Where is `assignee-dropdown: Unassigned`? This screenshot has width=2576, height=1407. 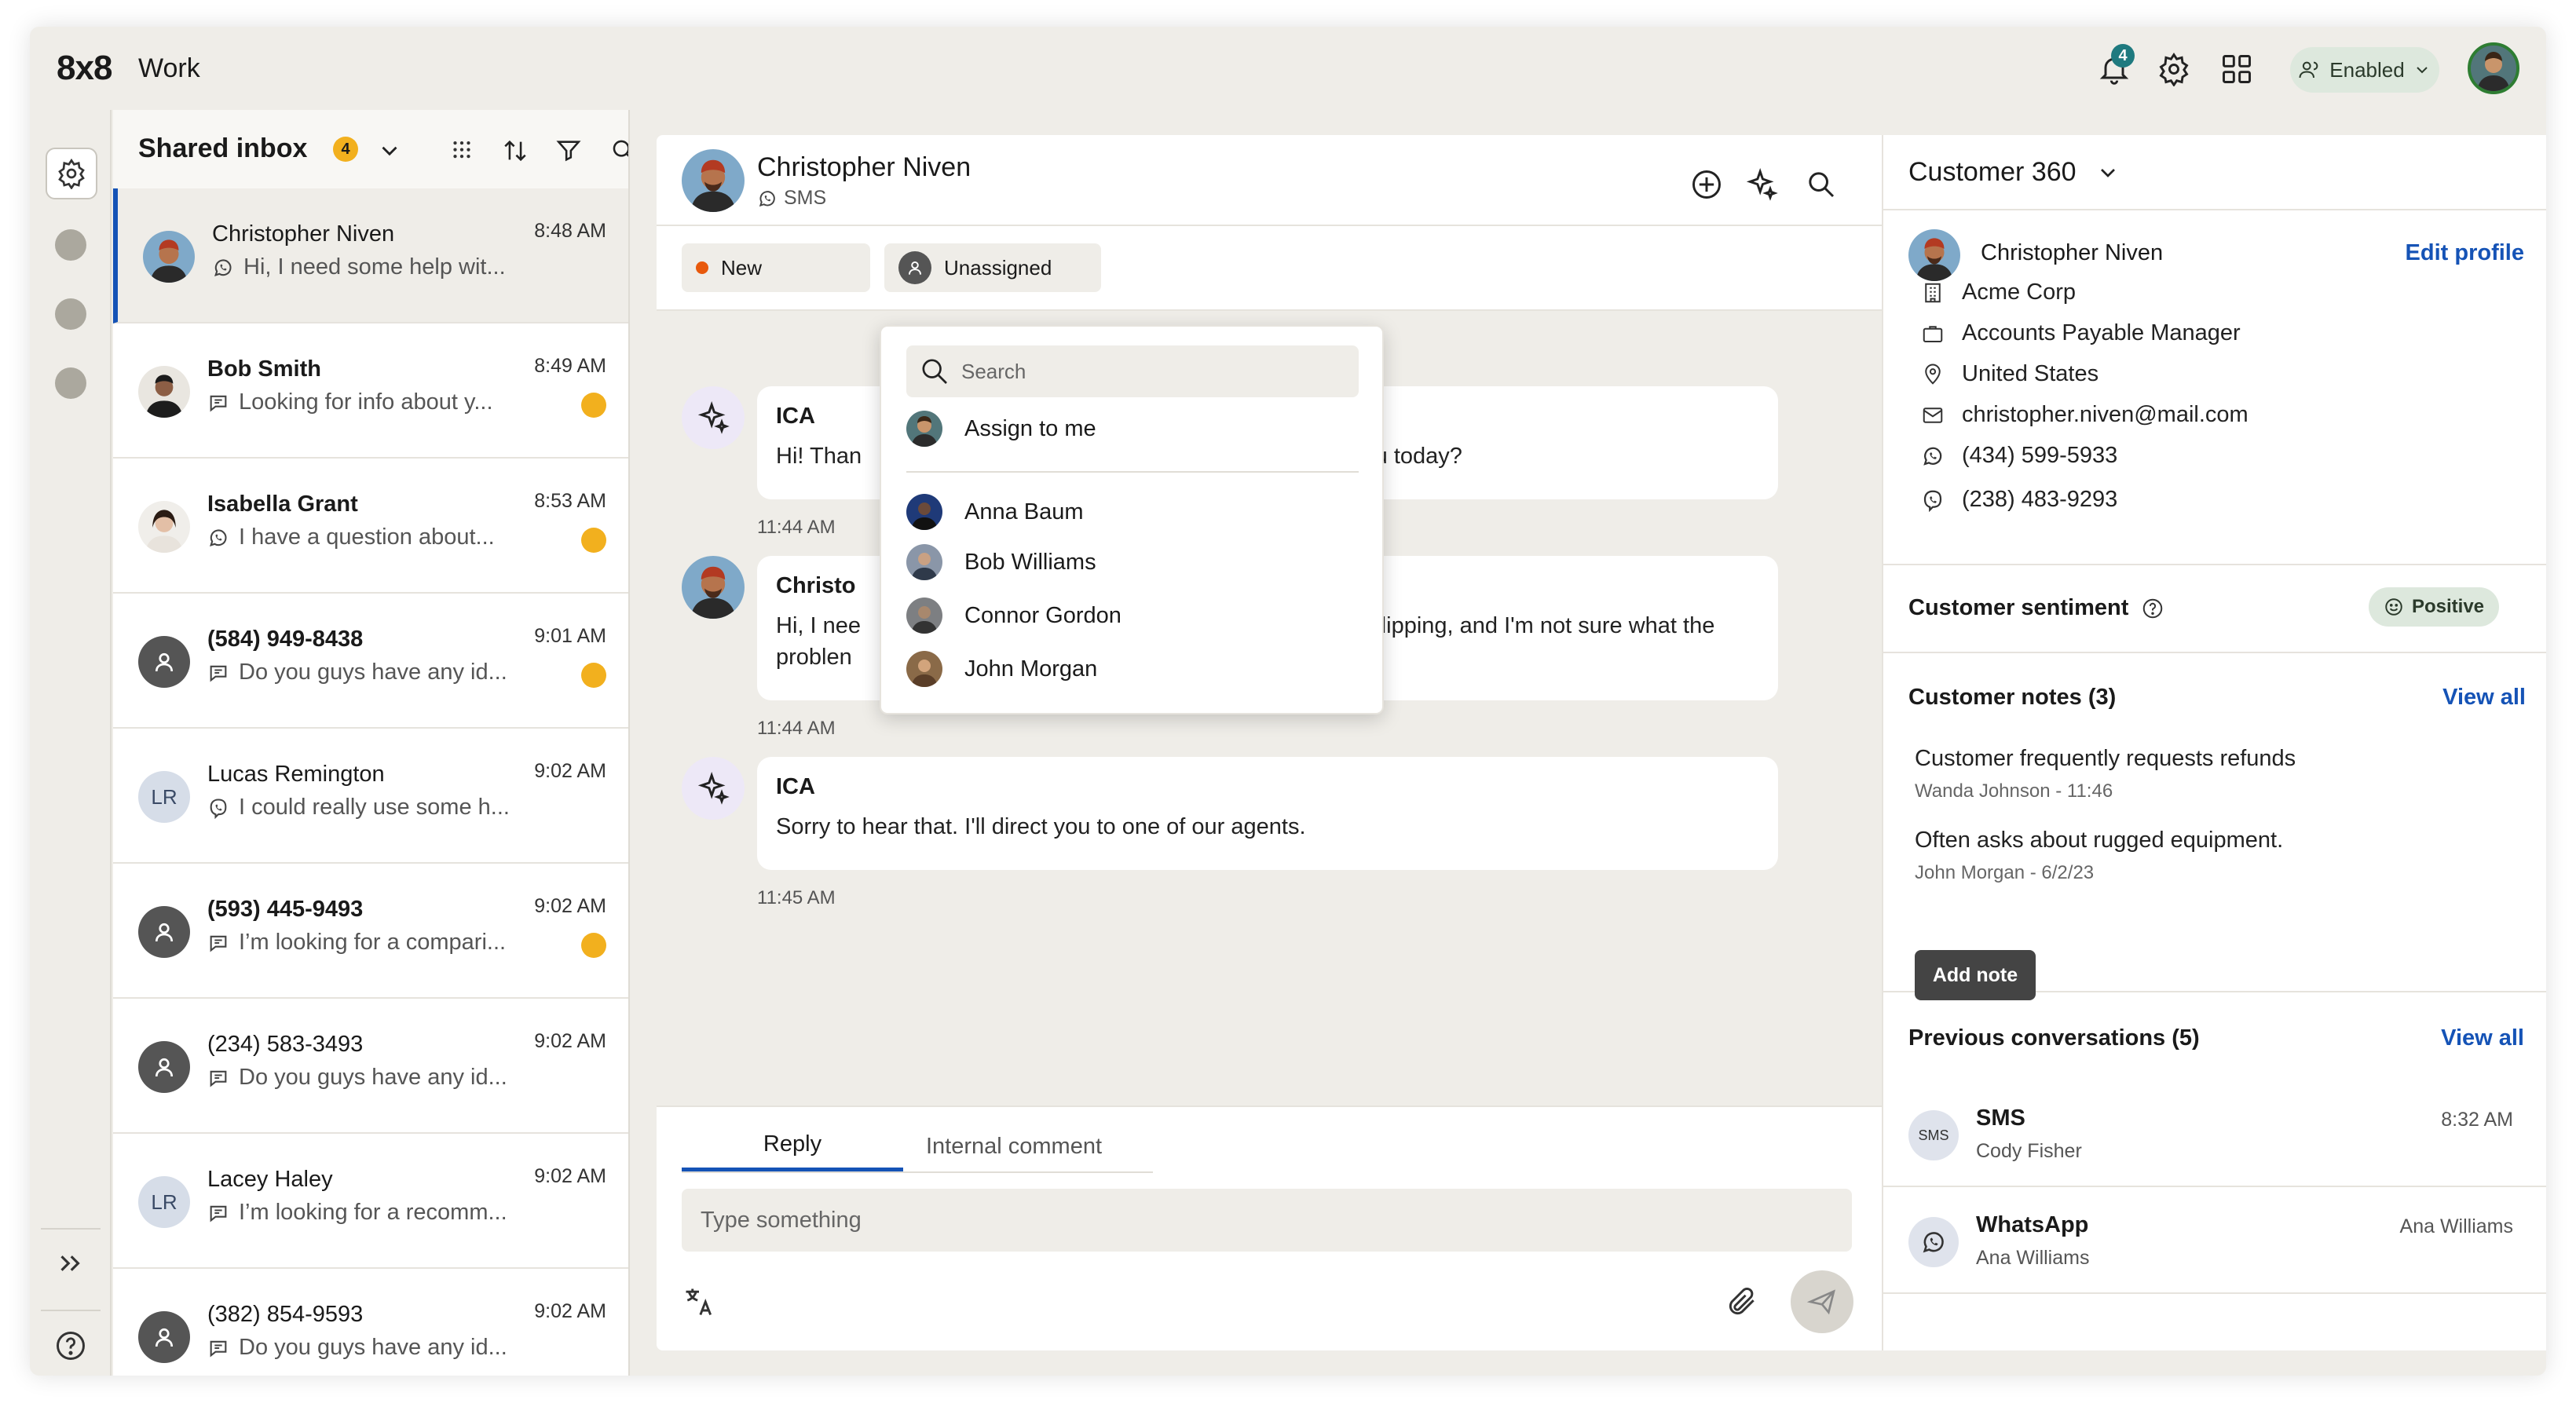 assignee-dropdown: Unassigned is located at coordinates (992, 267).